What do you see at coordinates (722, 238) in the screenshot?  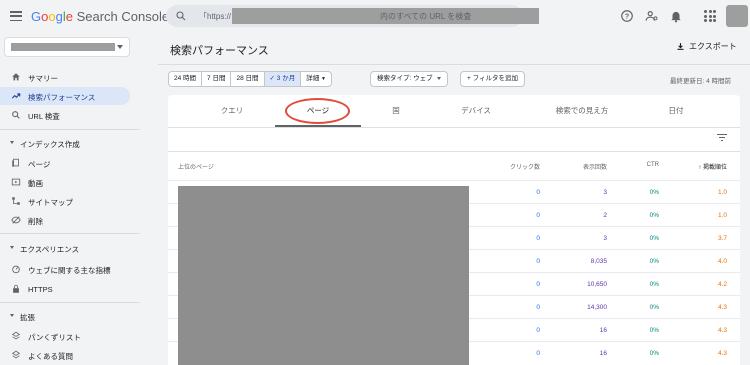 I see `position-cell: 3.7` at bounding box center [722, 238].